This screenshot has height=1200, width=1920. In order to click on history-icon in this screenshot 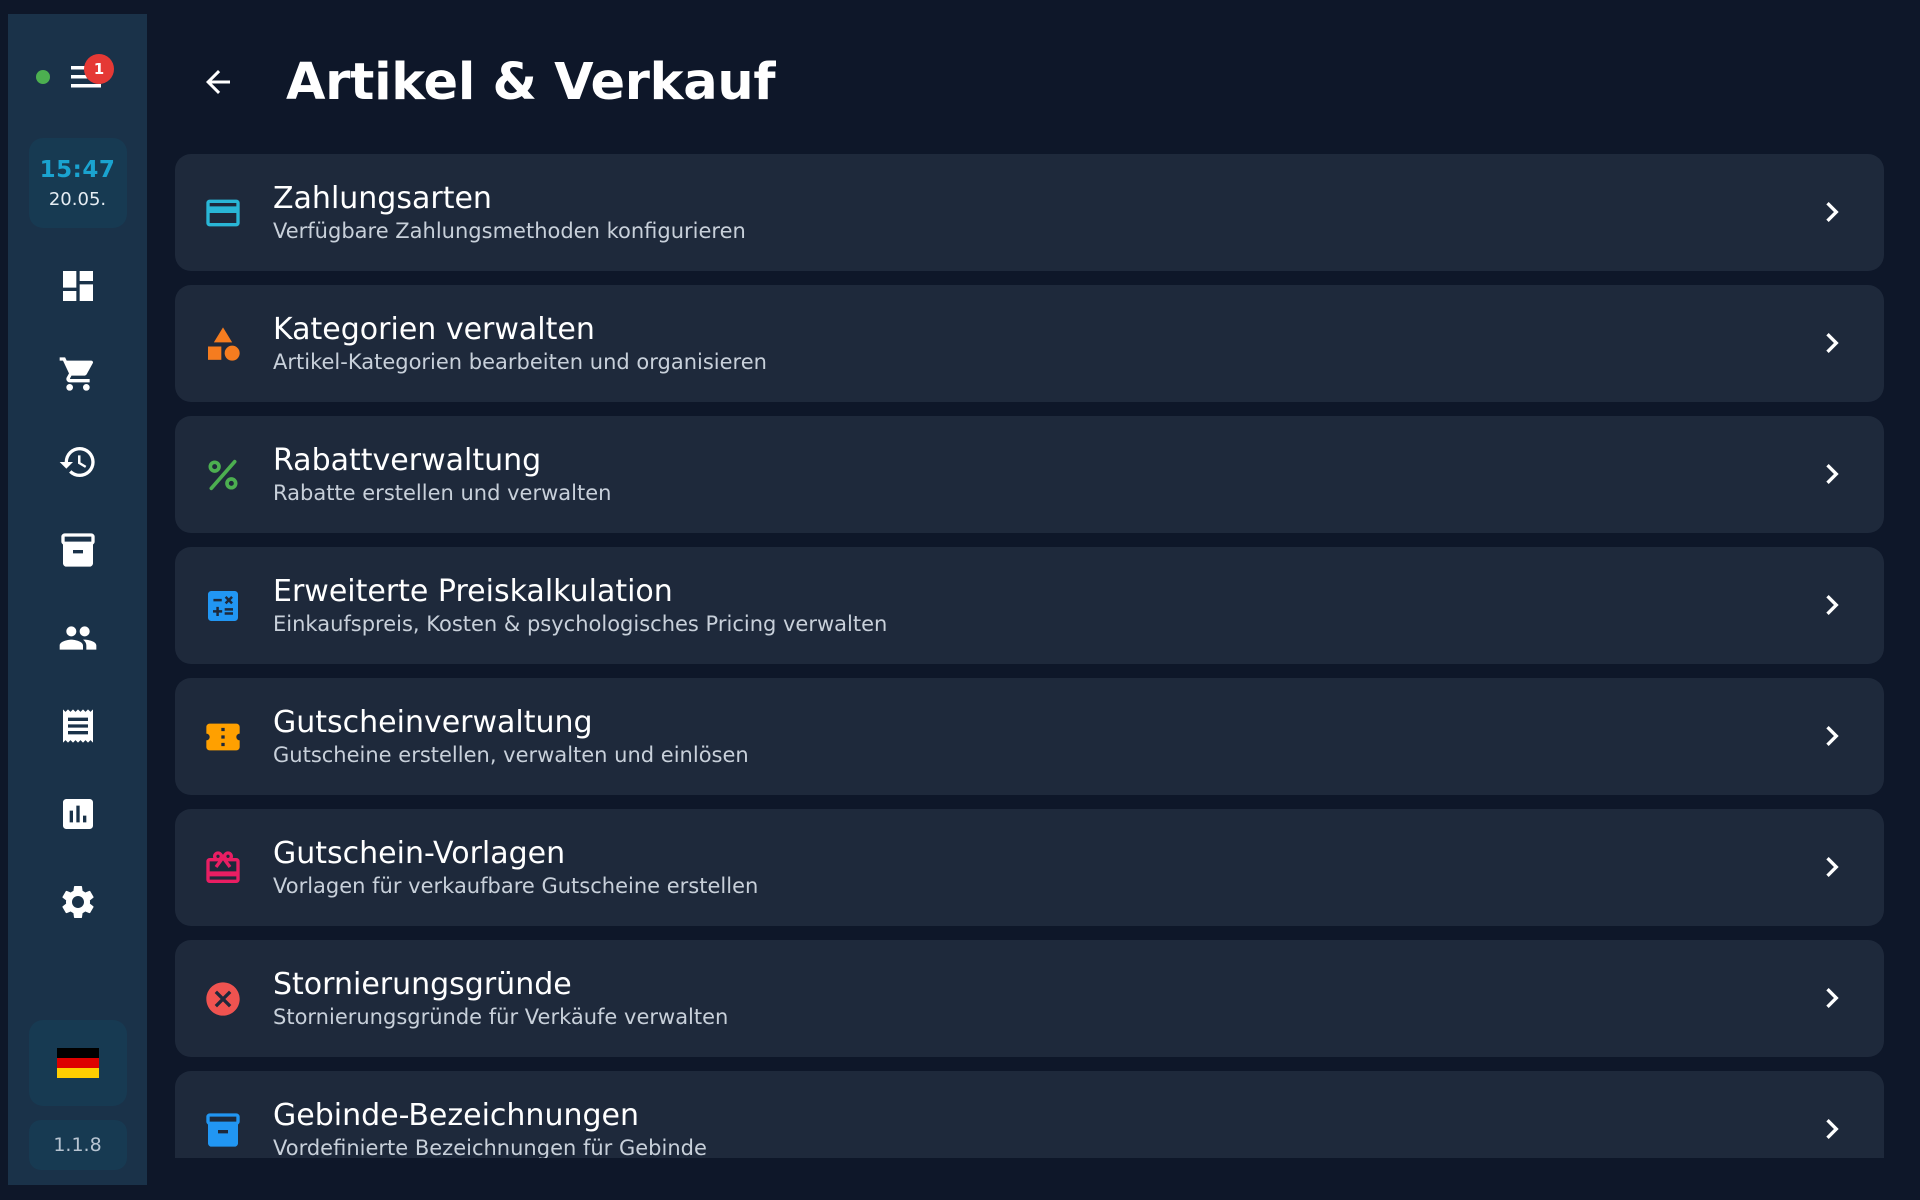, I will do `click(77, 462)`.